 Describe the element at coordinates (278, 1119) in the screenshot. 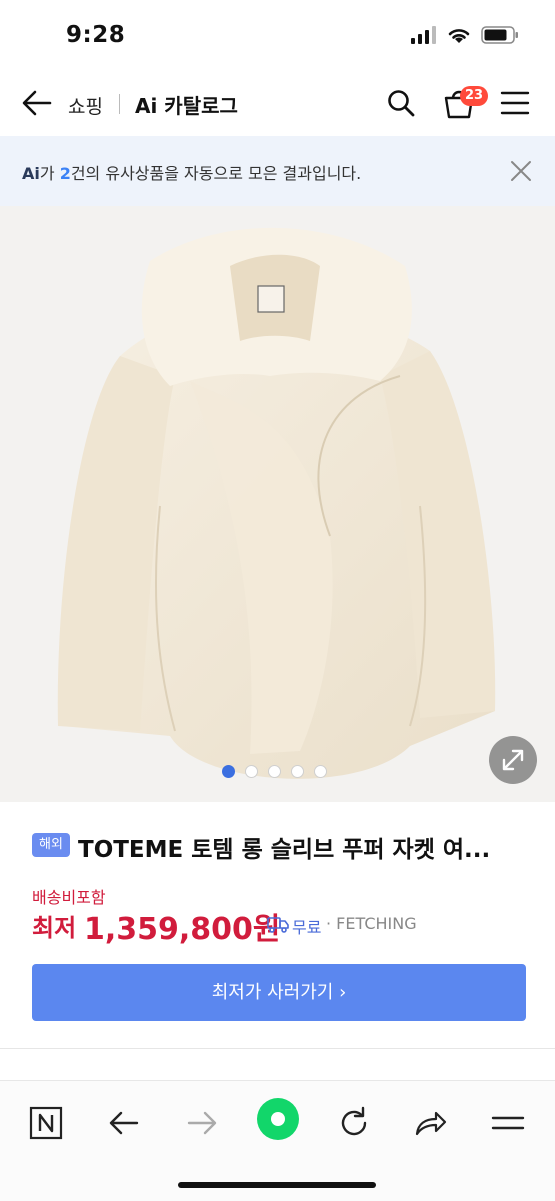

I see `green-dot-icon` at that location.